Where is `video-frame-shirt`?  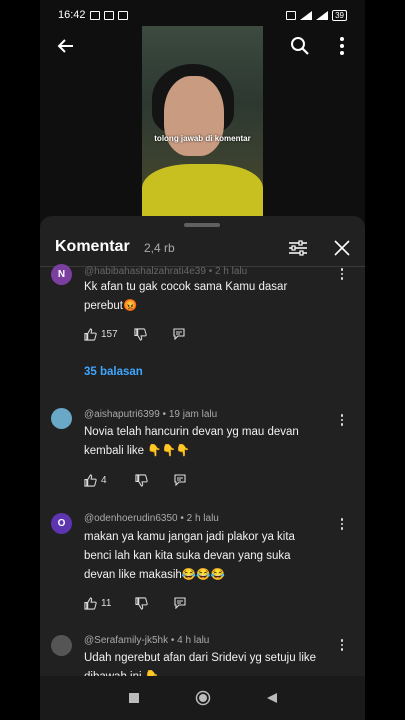 video-frame-shirt is located at coordinates (202, 190).